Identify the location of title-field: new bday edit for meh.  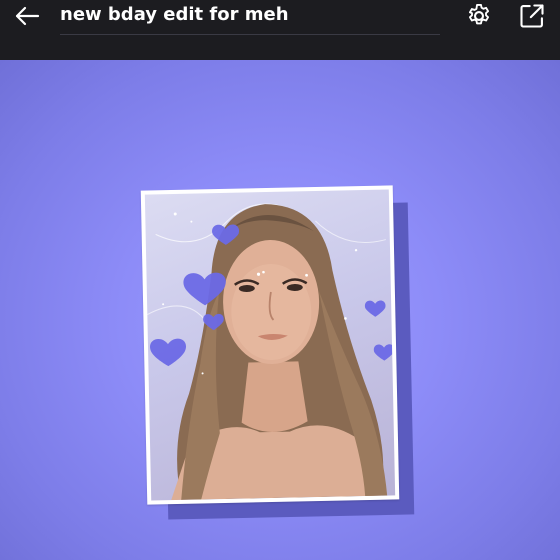
(250, 17).